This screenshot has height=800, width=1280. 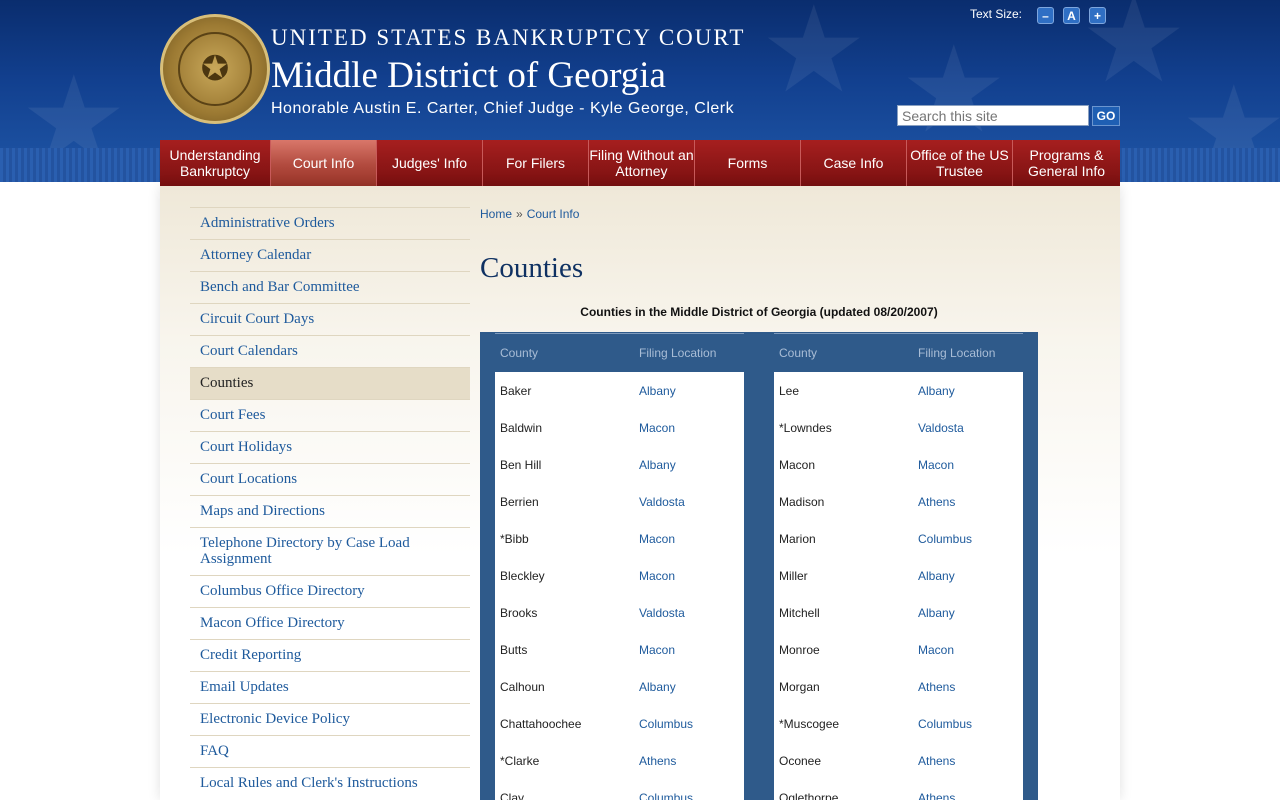 What do you see at coordinates (898, 501) in the screenshot?
I see `table-row: Madison Athens` at bounding box center [898, 501].